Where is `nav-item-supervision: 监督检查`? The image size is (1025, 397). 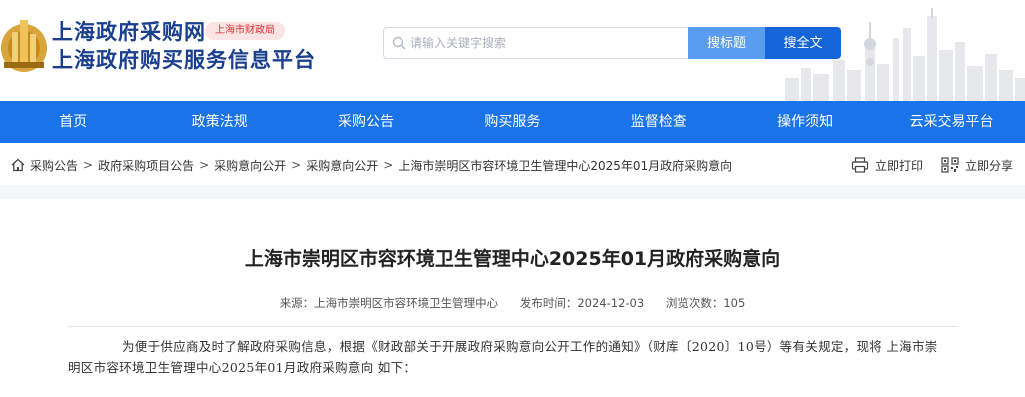
nav-item-supervision: 监督检查 is located at coordinates (659, 122).